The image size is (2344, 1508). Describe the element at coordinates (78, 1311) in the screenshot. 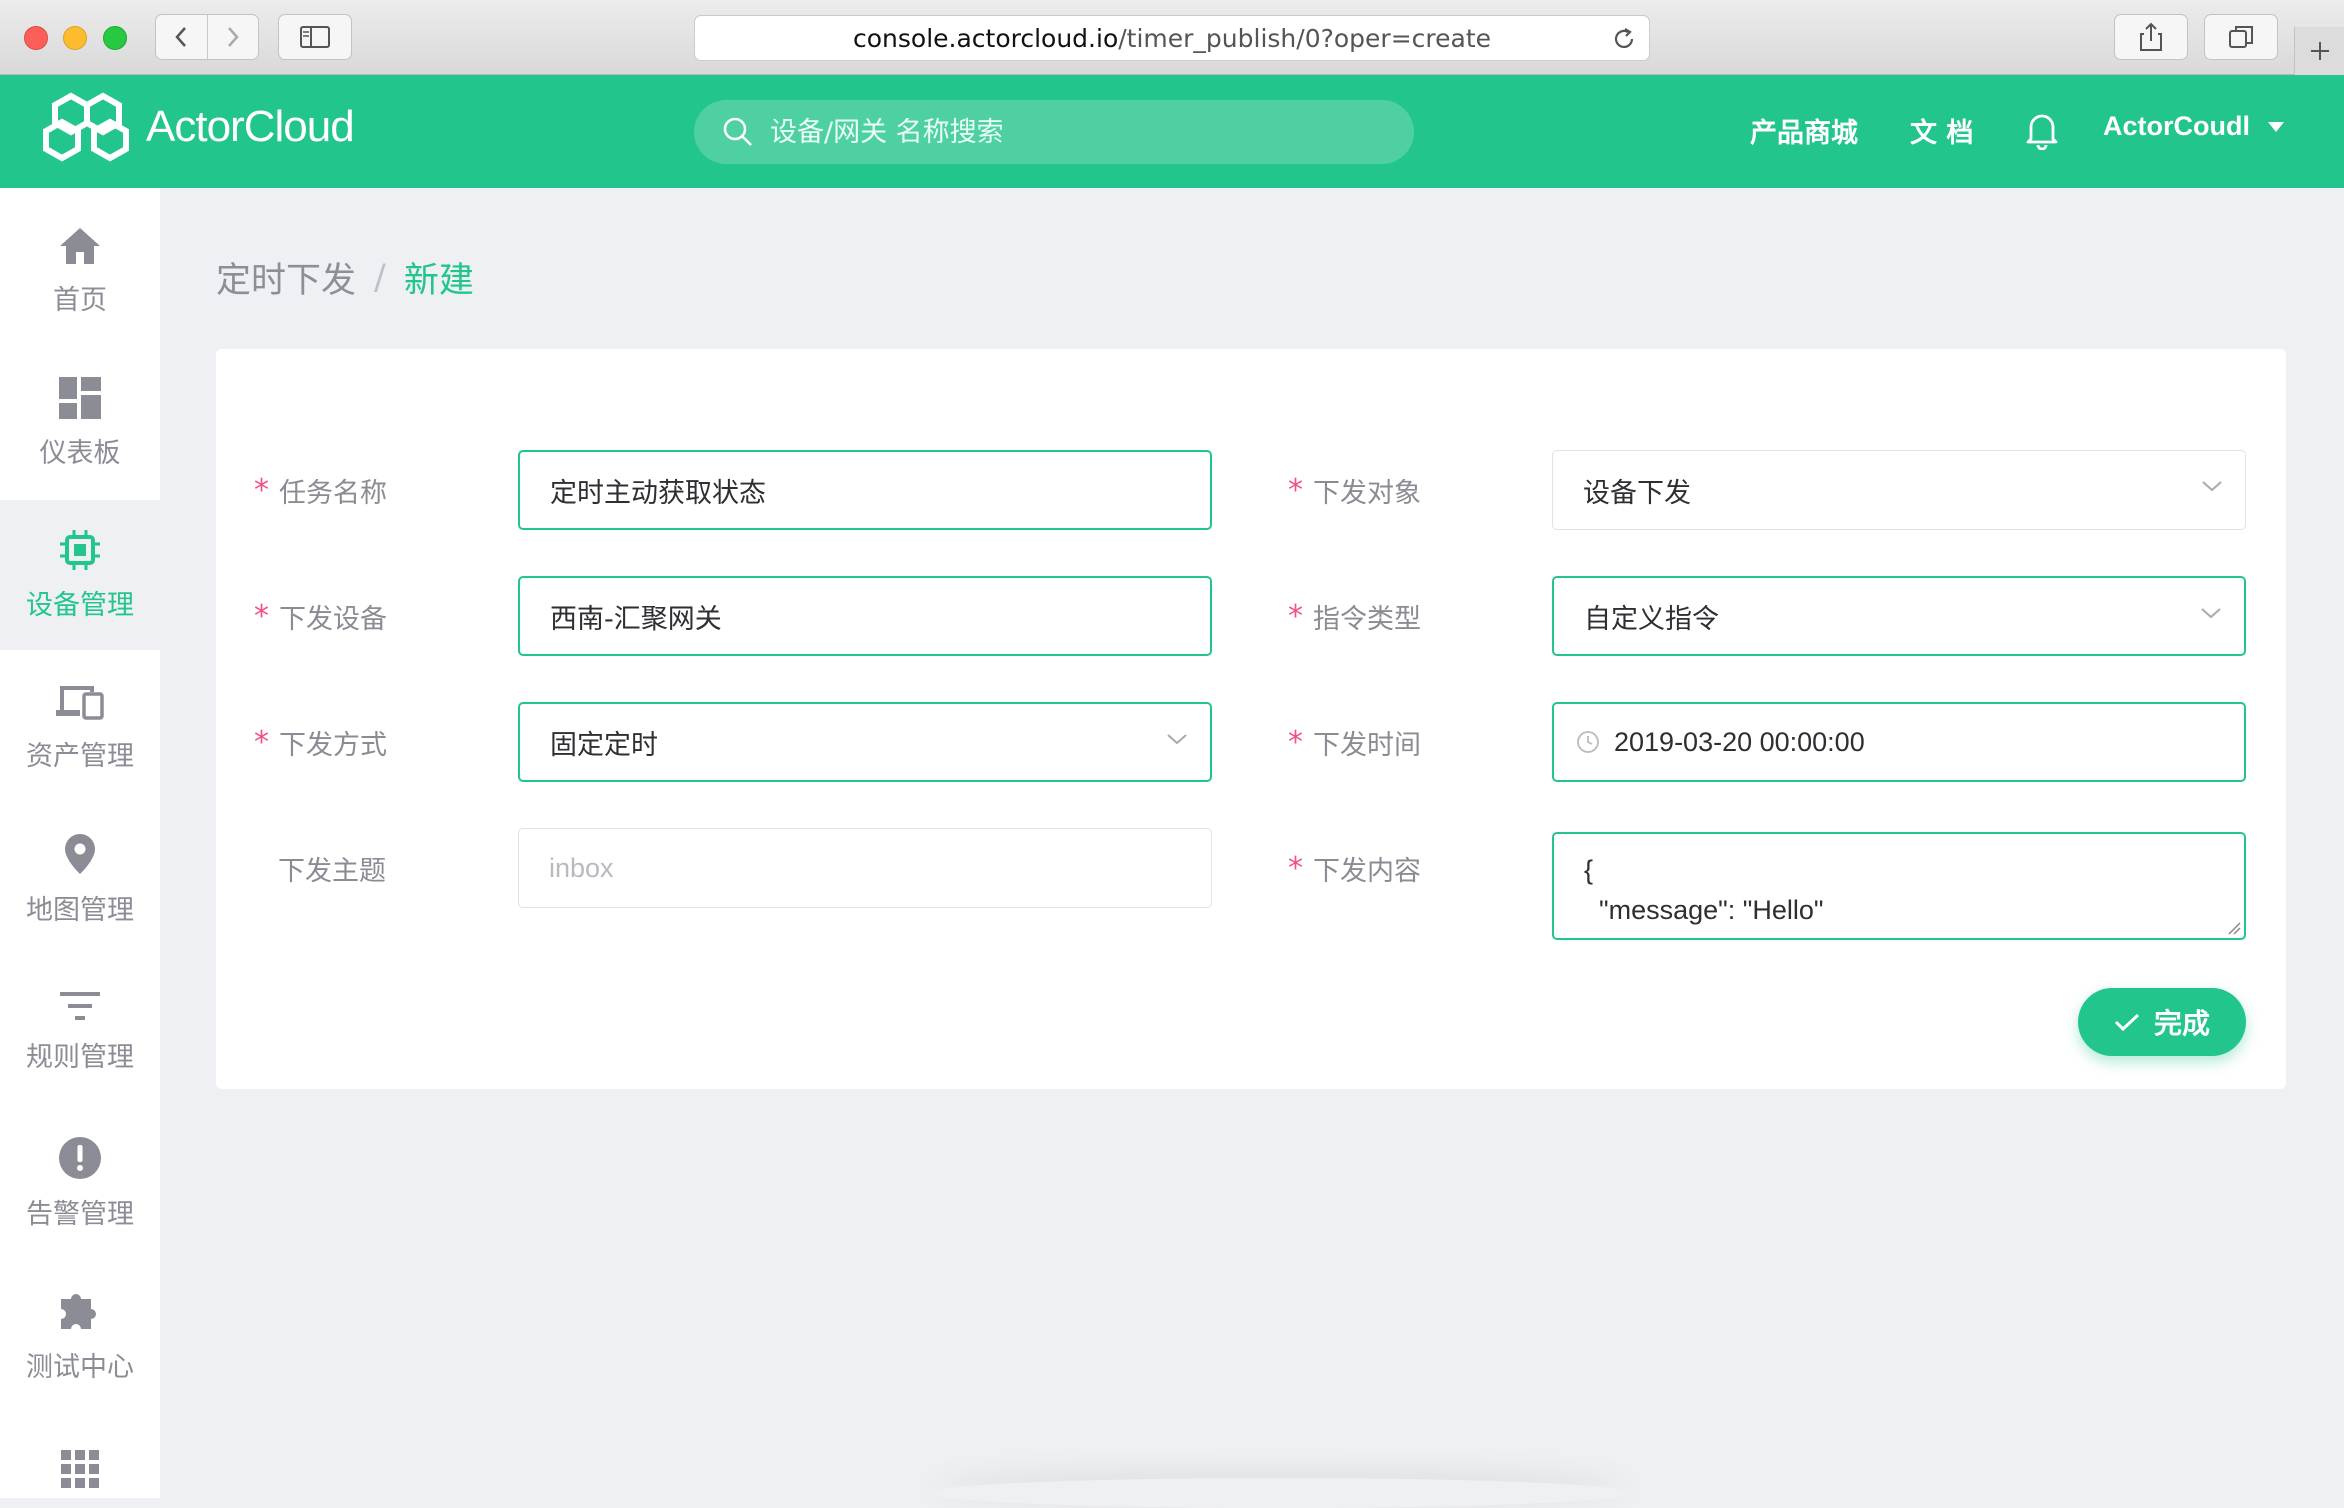

I see `puzzle-icon` at that location.